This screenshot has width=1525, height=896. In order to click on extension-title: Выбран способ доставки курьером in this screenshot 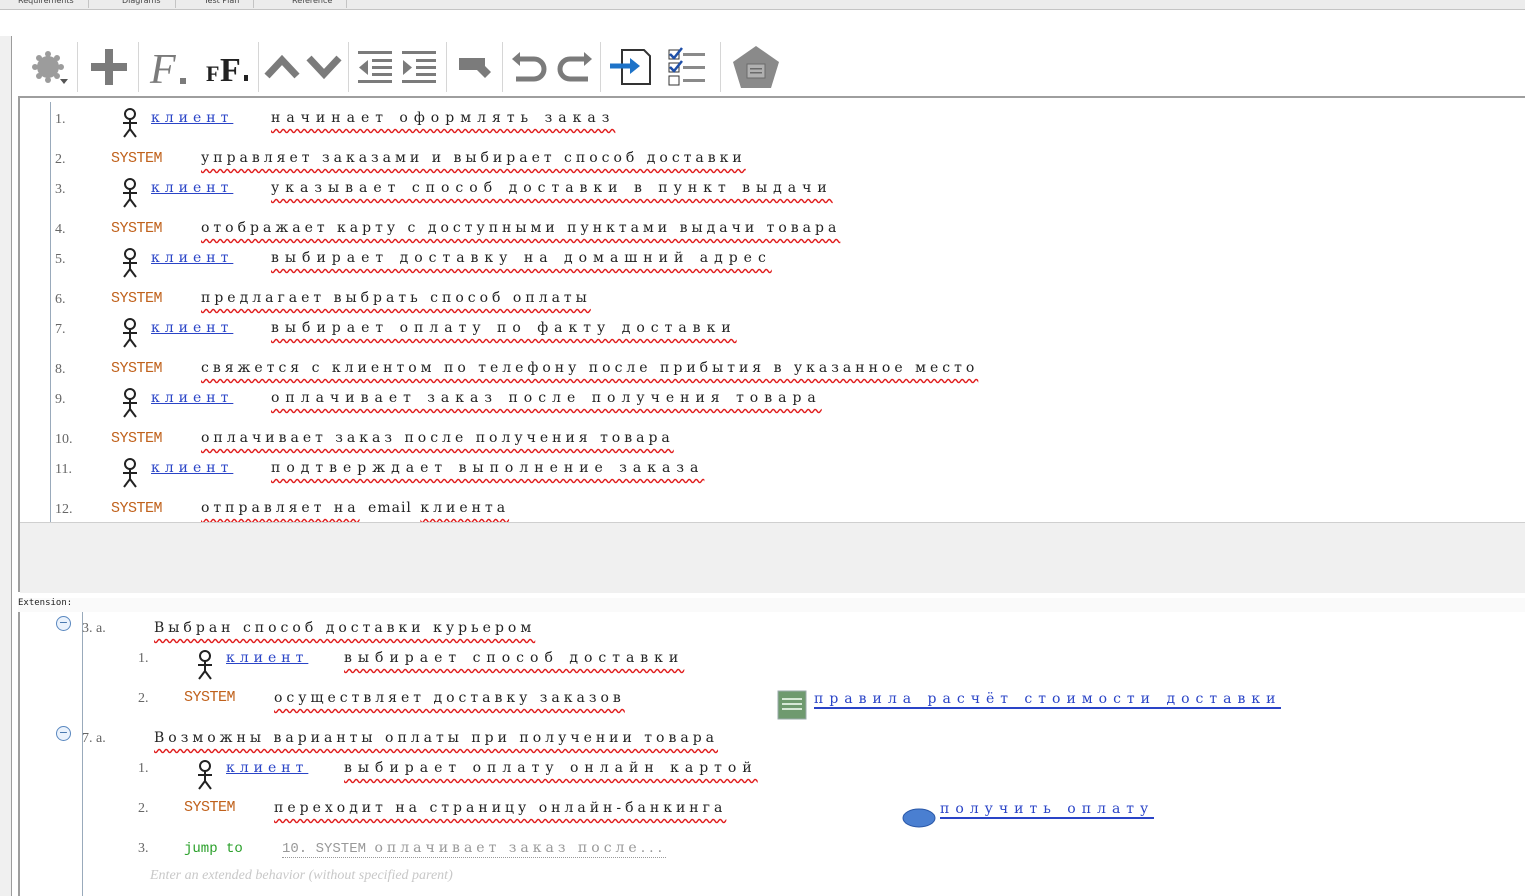, I will do `click(344, 628)`.